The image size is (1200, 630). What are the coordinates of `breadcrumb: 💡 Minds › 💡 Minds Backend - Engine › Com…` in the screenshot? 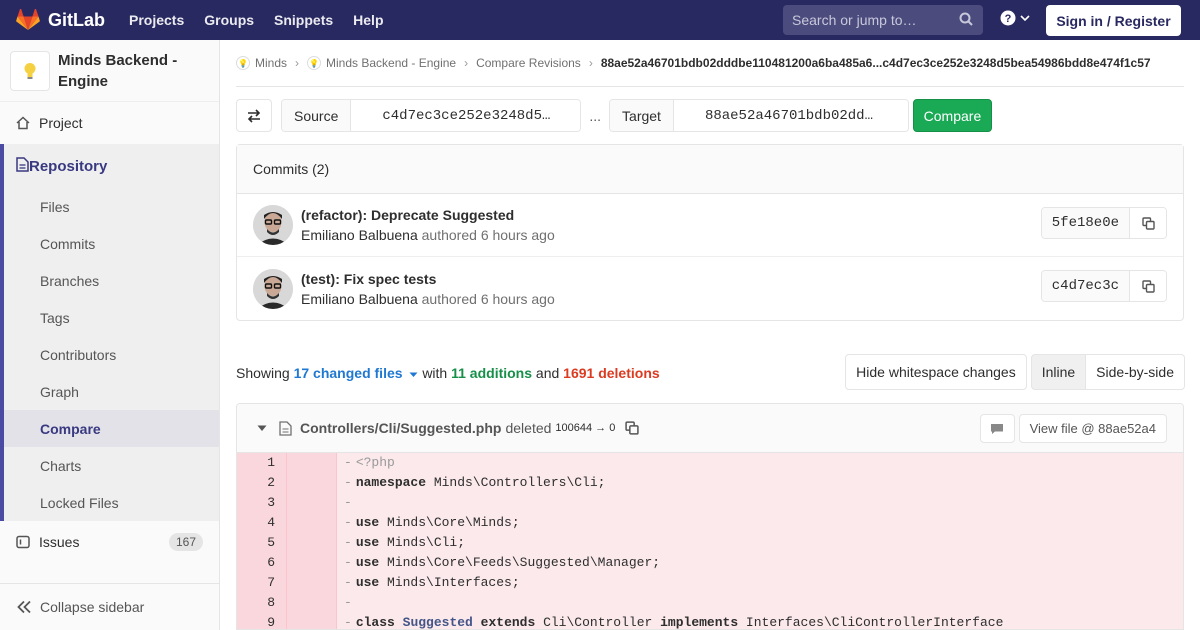 It's located at (710, 63).